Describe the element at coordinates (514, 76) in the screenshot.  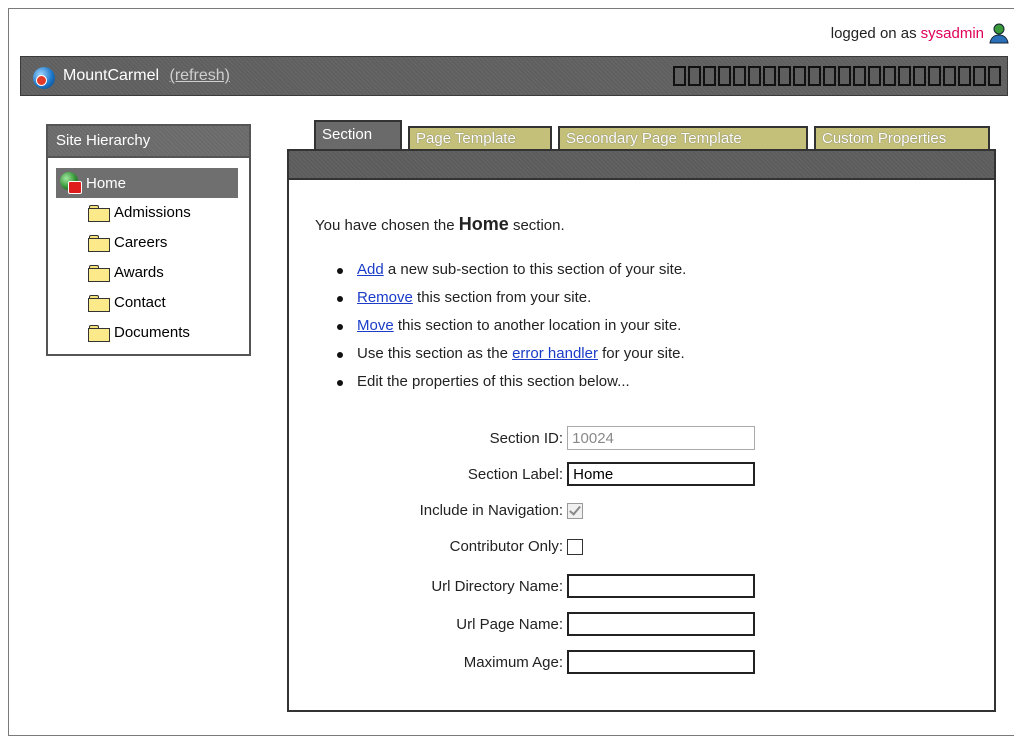
I see `app-titlebar: MountCarmel (refresh)` at that location.